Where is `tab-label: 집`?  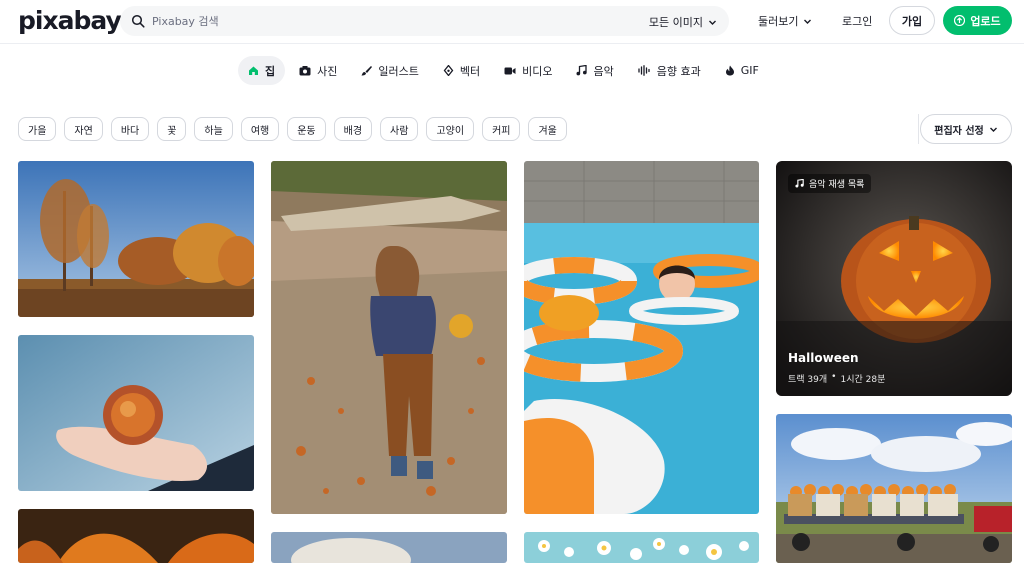 tab-label: 집 is located at coordinates (270, 71).